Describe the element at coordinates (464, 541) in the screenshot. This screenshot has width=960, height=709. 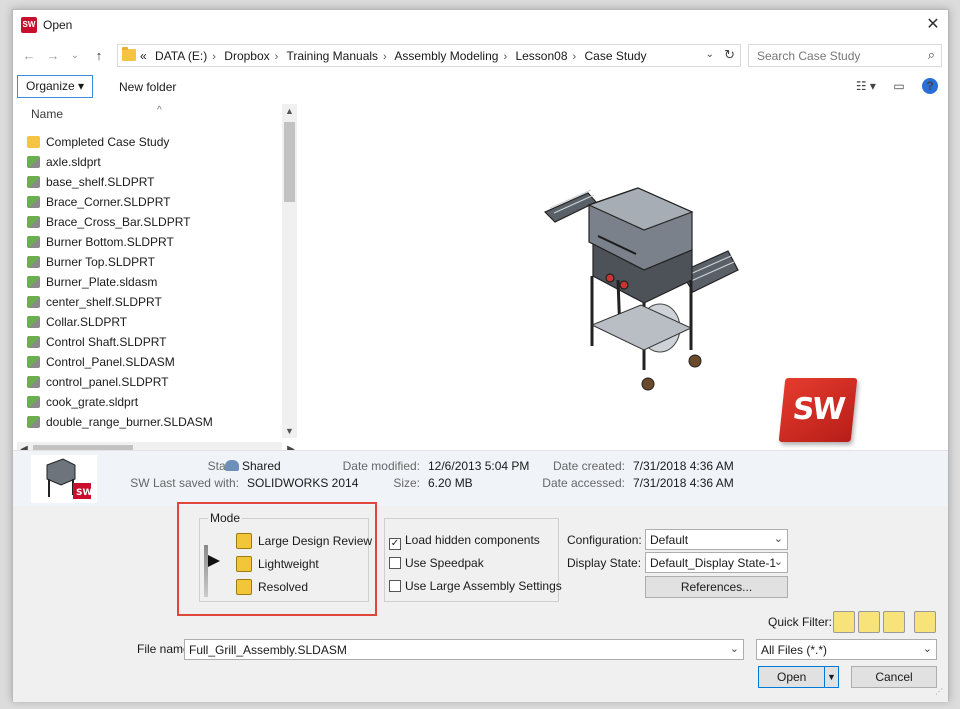
I see `load-hidden-components-checkbox: ✓ Load hidden components` at that location.